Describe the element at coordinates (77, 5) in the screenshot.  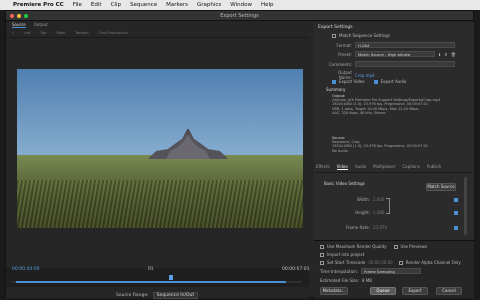
I see `menu-file: File` at that location.